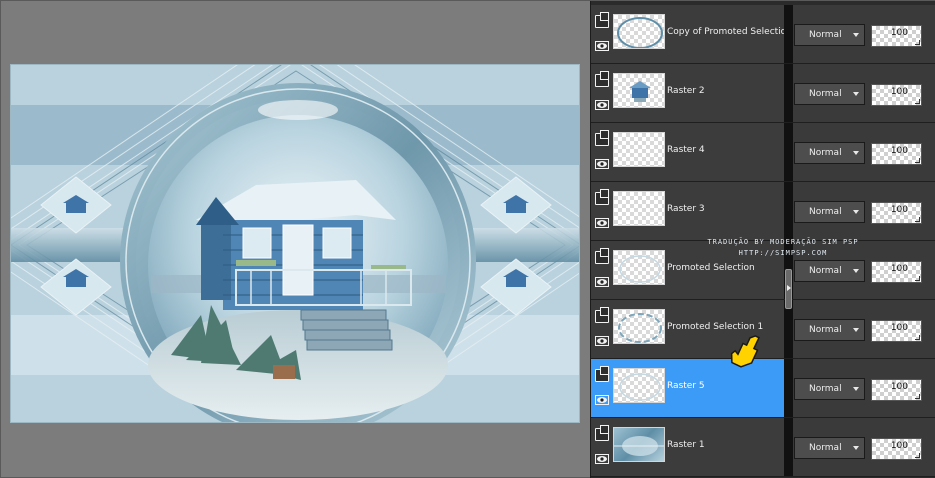 The width and height of the screenshot is (935, 478). Describe the element at coordinates (783, 253) in the screenshot. I see `watermark-line-2: HTTP://SIMPSP.COM` at that location.